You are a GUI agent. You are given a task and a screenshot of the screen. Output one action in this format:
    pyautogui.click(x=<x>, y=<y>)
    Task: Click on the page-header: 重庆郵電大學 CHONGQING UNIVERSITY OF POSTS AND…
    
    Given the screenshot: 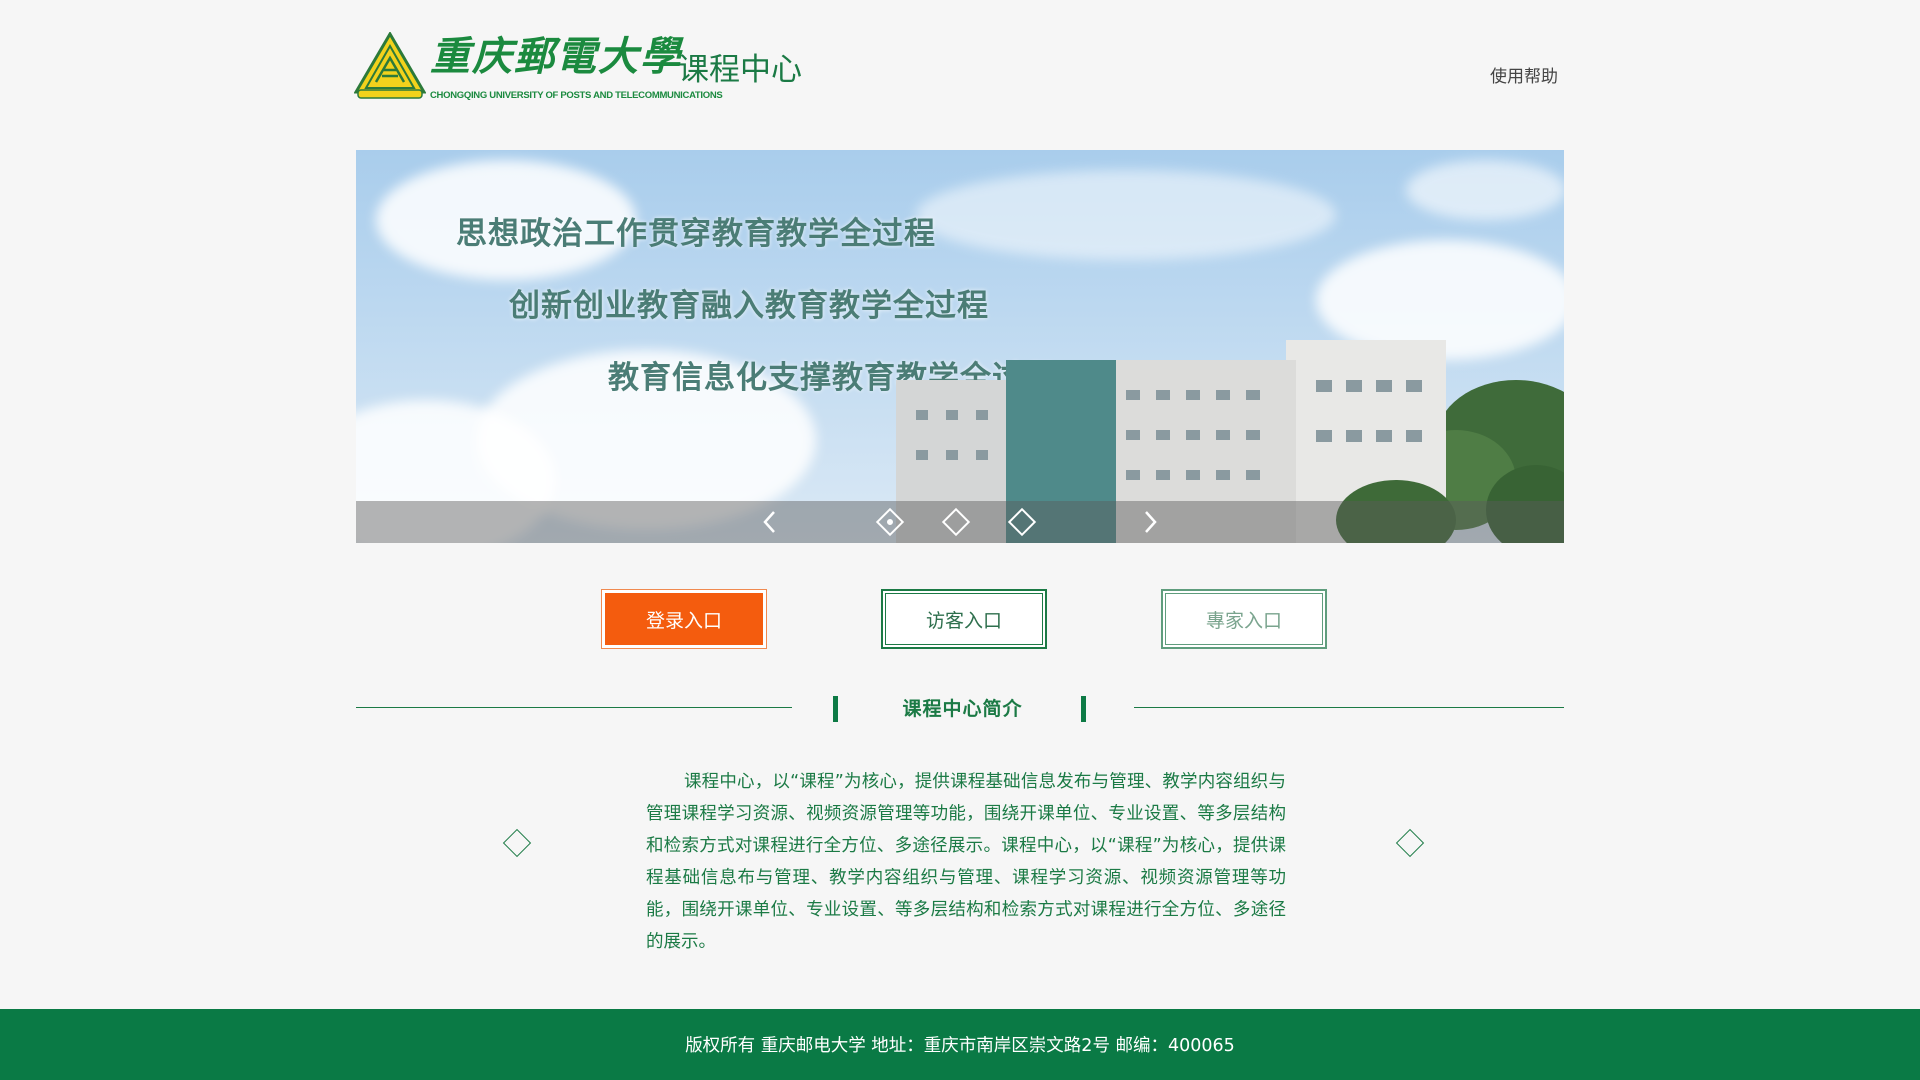 What is the action you would take?
    pyautogui.click(x=960, y=70)
    